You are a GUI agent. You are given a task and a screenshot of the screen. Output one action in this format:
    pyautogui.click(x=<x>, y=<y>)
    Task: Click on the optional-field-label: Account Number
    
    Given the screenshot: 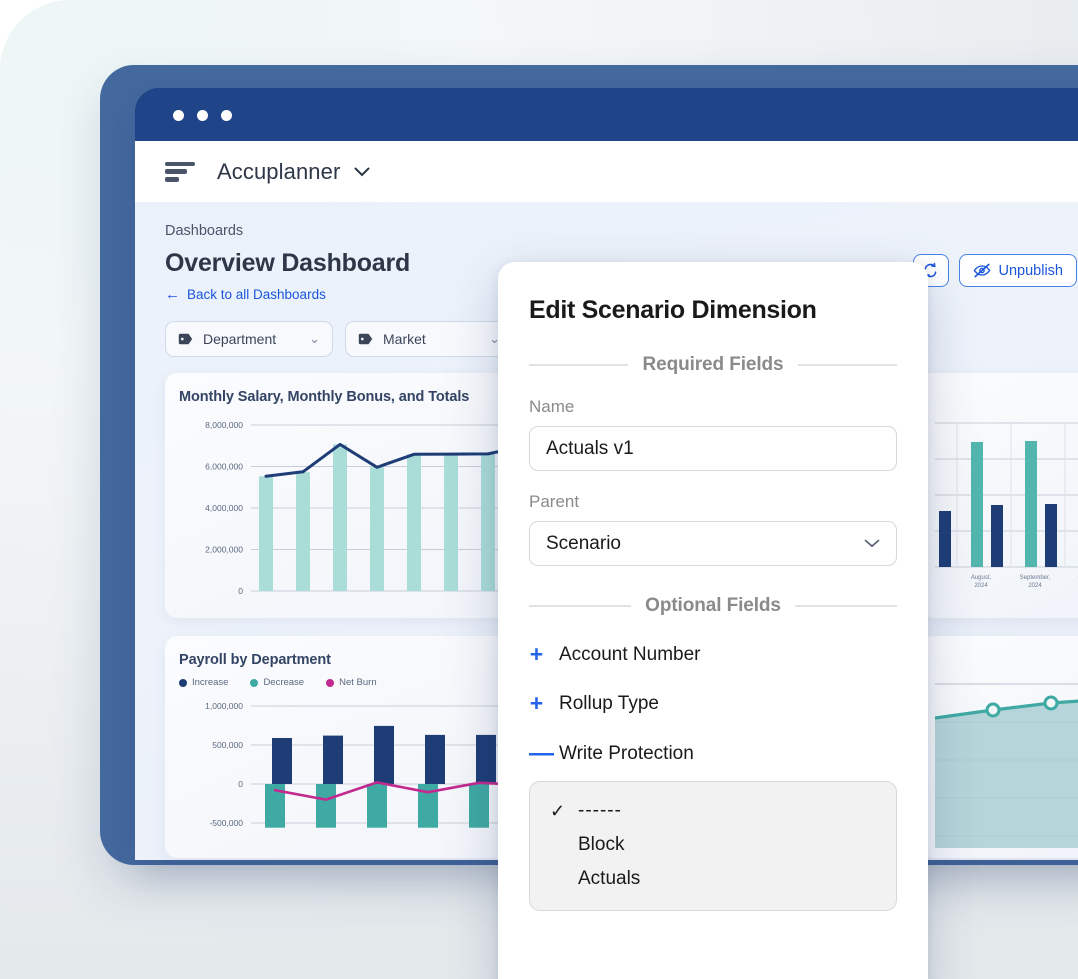 What is the action you would take?
    pyautogui.click(x=630, y=654)
    